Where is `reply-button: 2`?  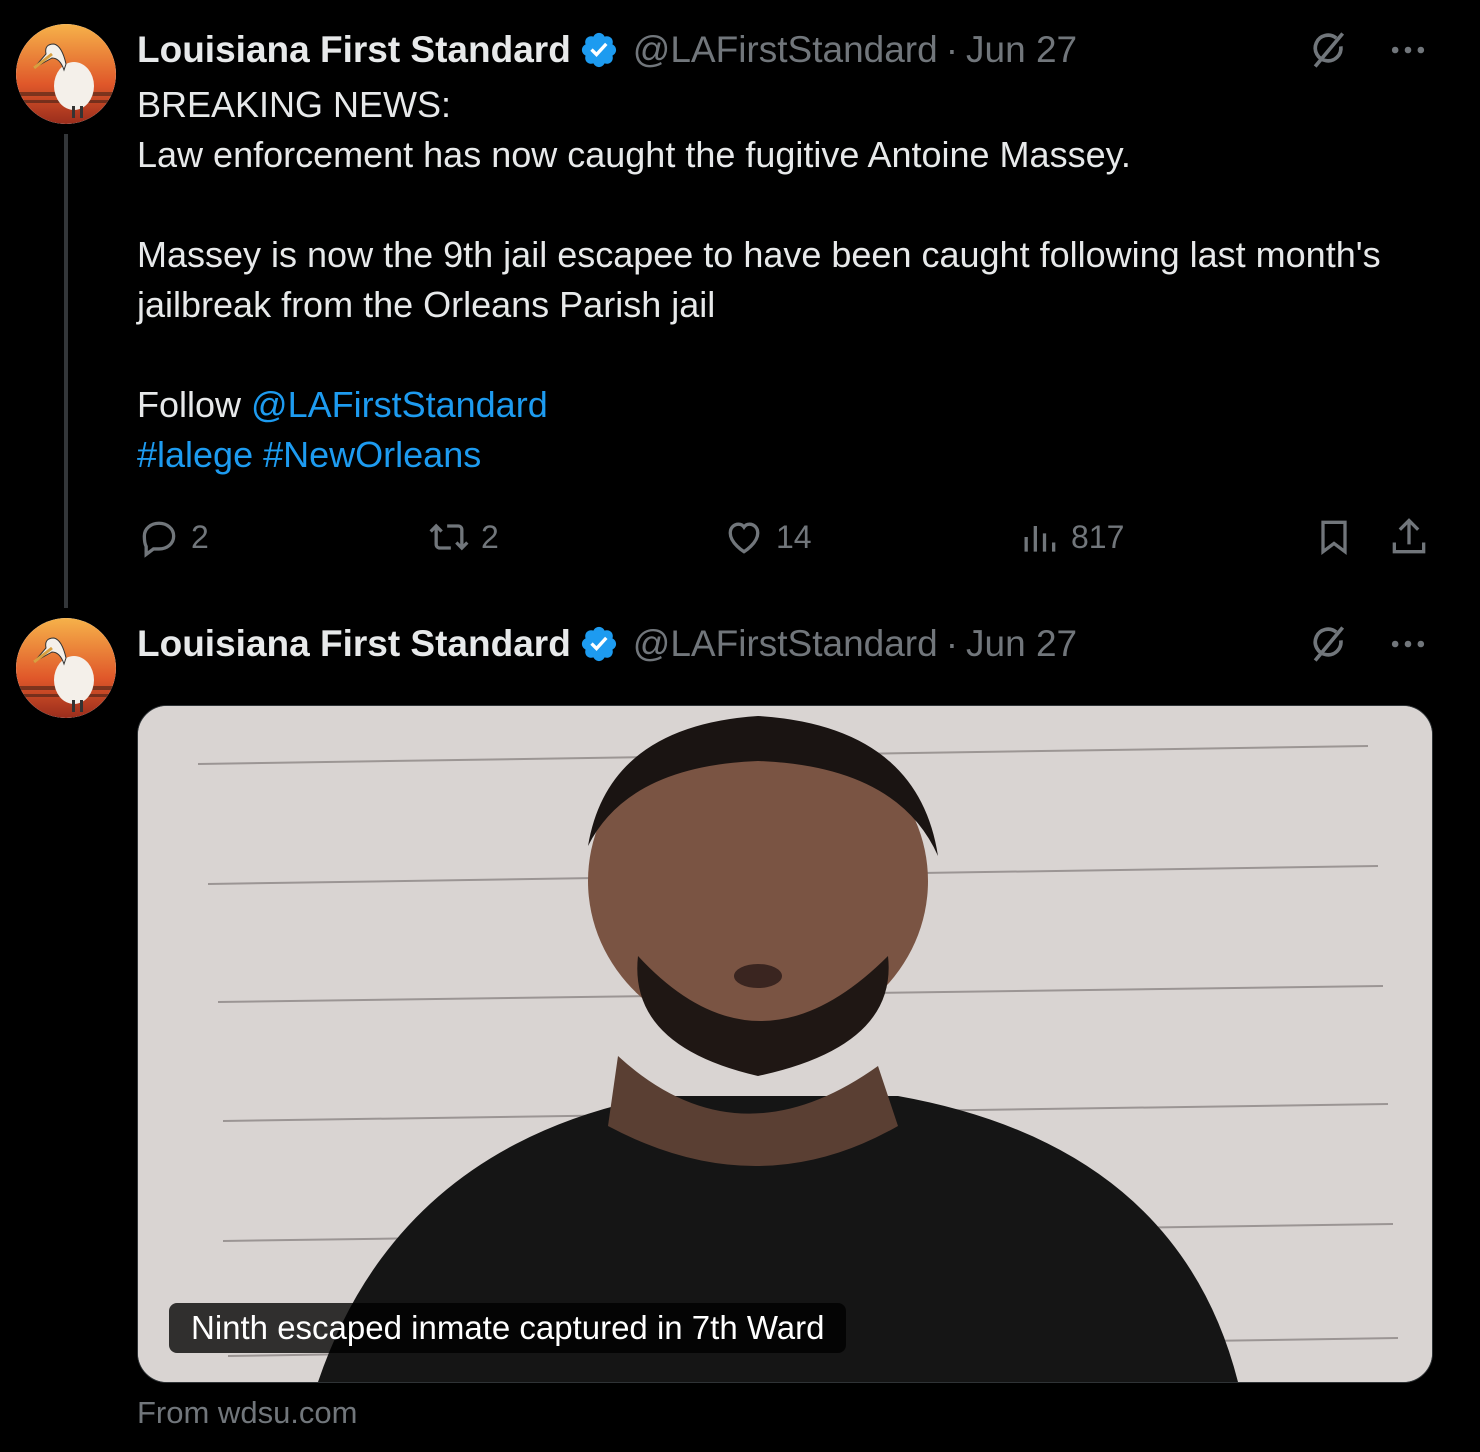 reply-button: 2 is located at coordinates (173, 537).